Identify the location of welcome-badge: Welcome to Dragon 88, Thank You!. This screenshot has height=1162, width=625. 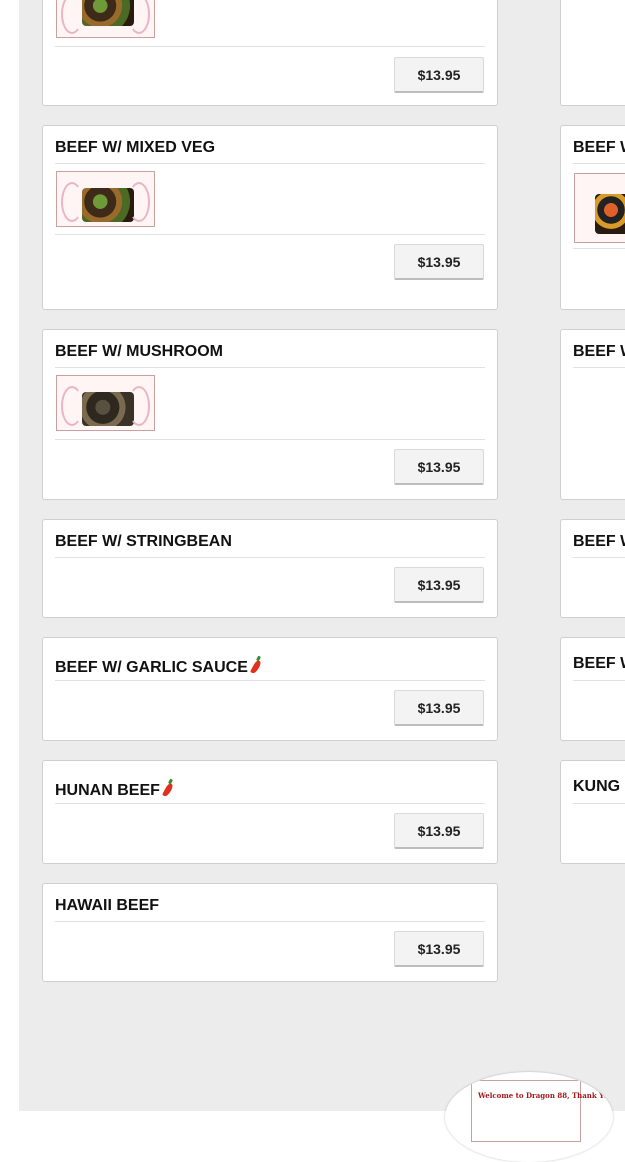
(529, 1117).